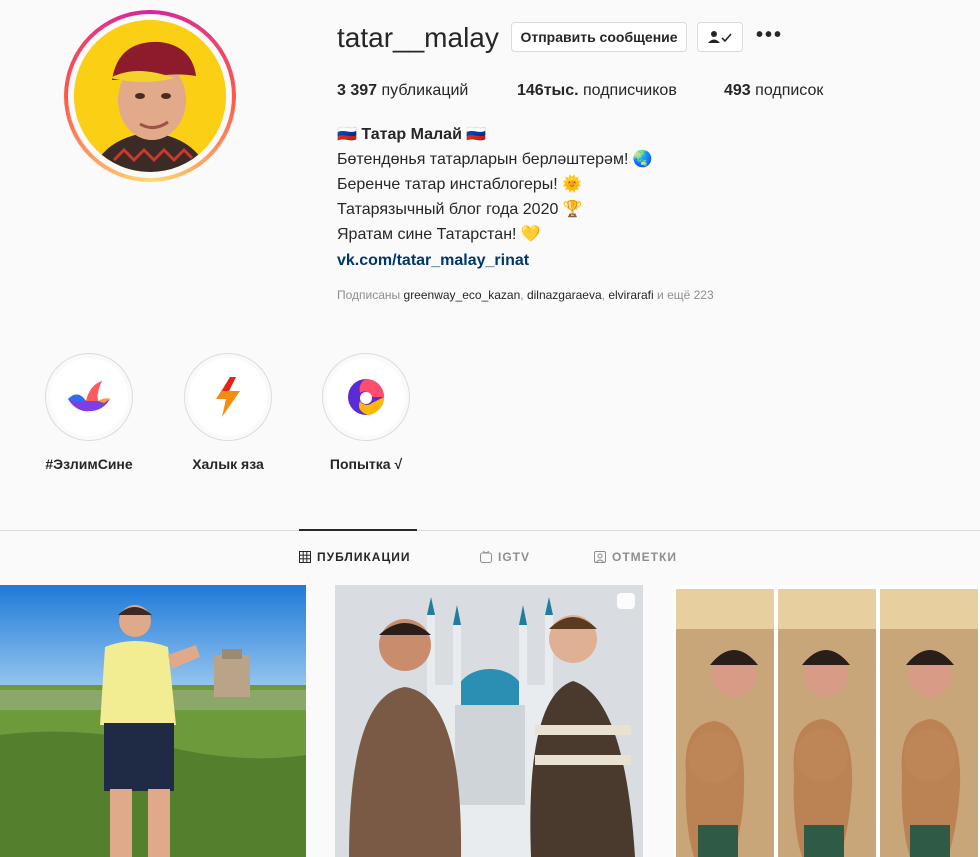  Describe the element at coordinates (366, 464) in the screenshot. I see `highlight-label: Попытка √` at that location.